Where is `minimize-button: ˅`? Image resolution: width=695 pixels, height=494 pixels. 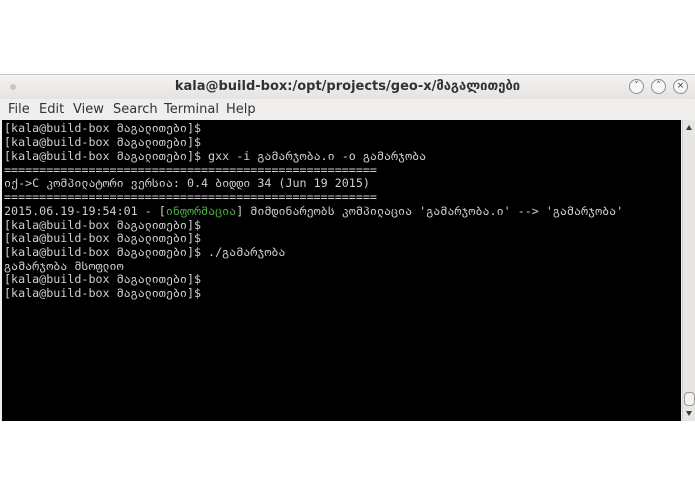 minimize-button: ˅ is located at coordinates (636, 86).